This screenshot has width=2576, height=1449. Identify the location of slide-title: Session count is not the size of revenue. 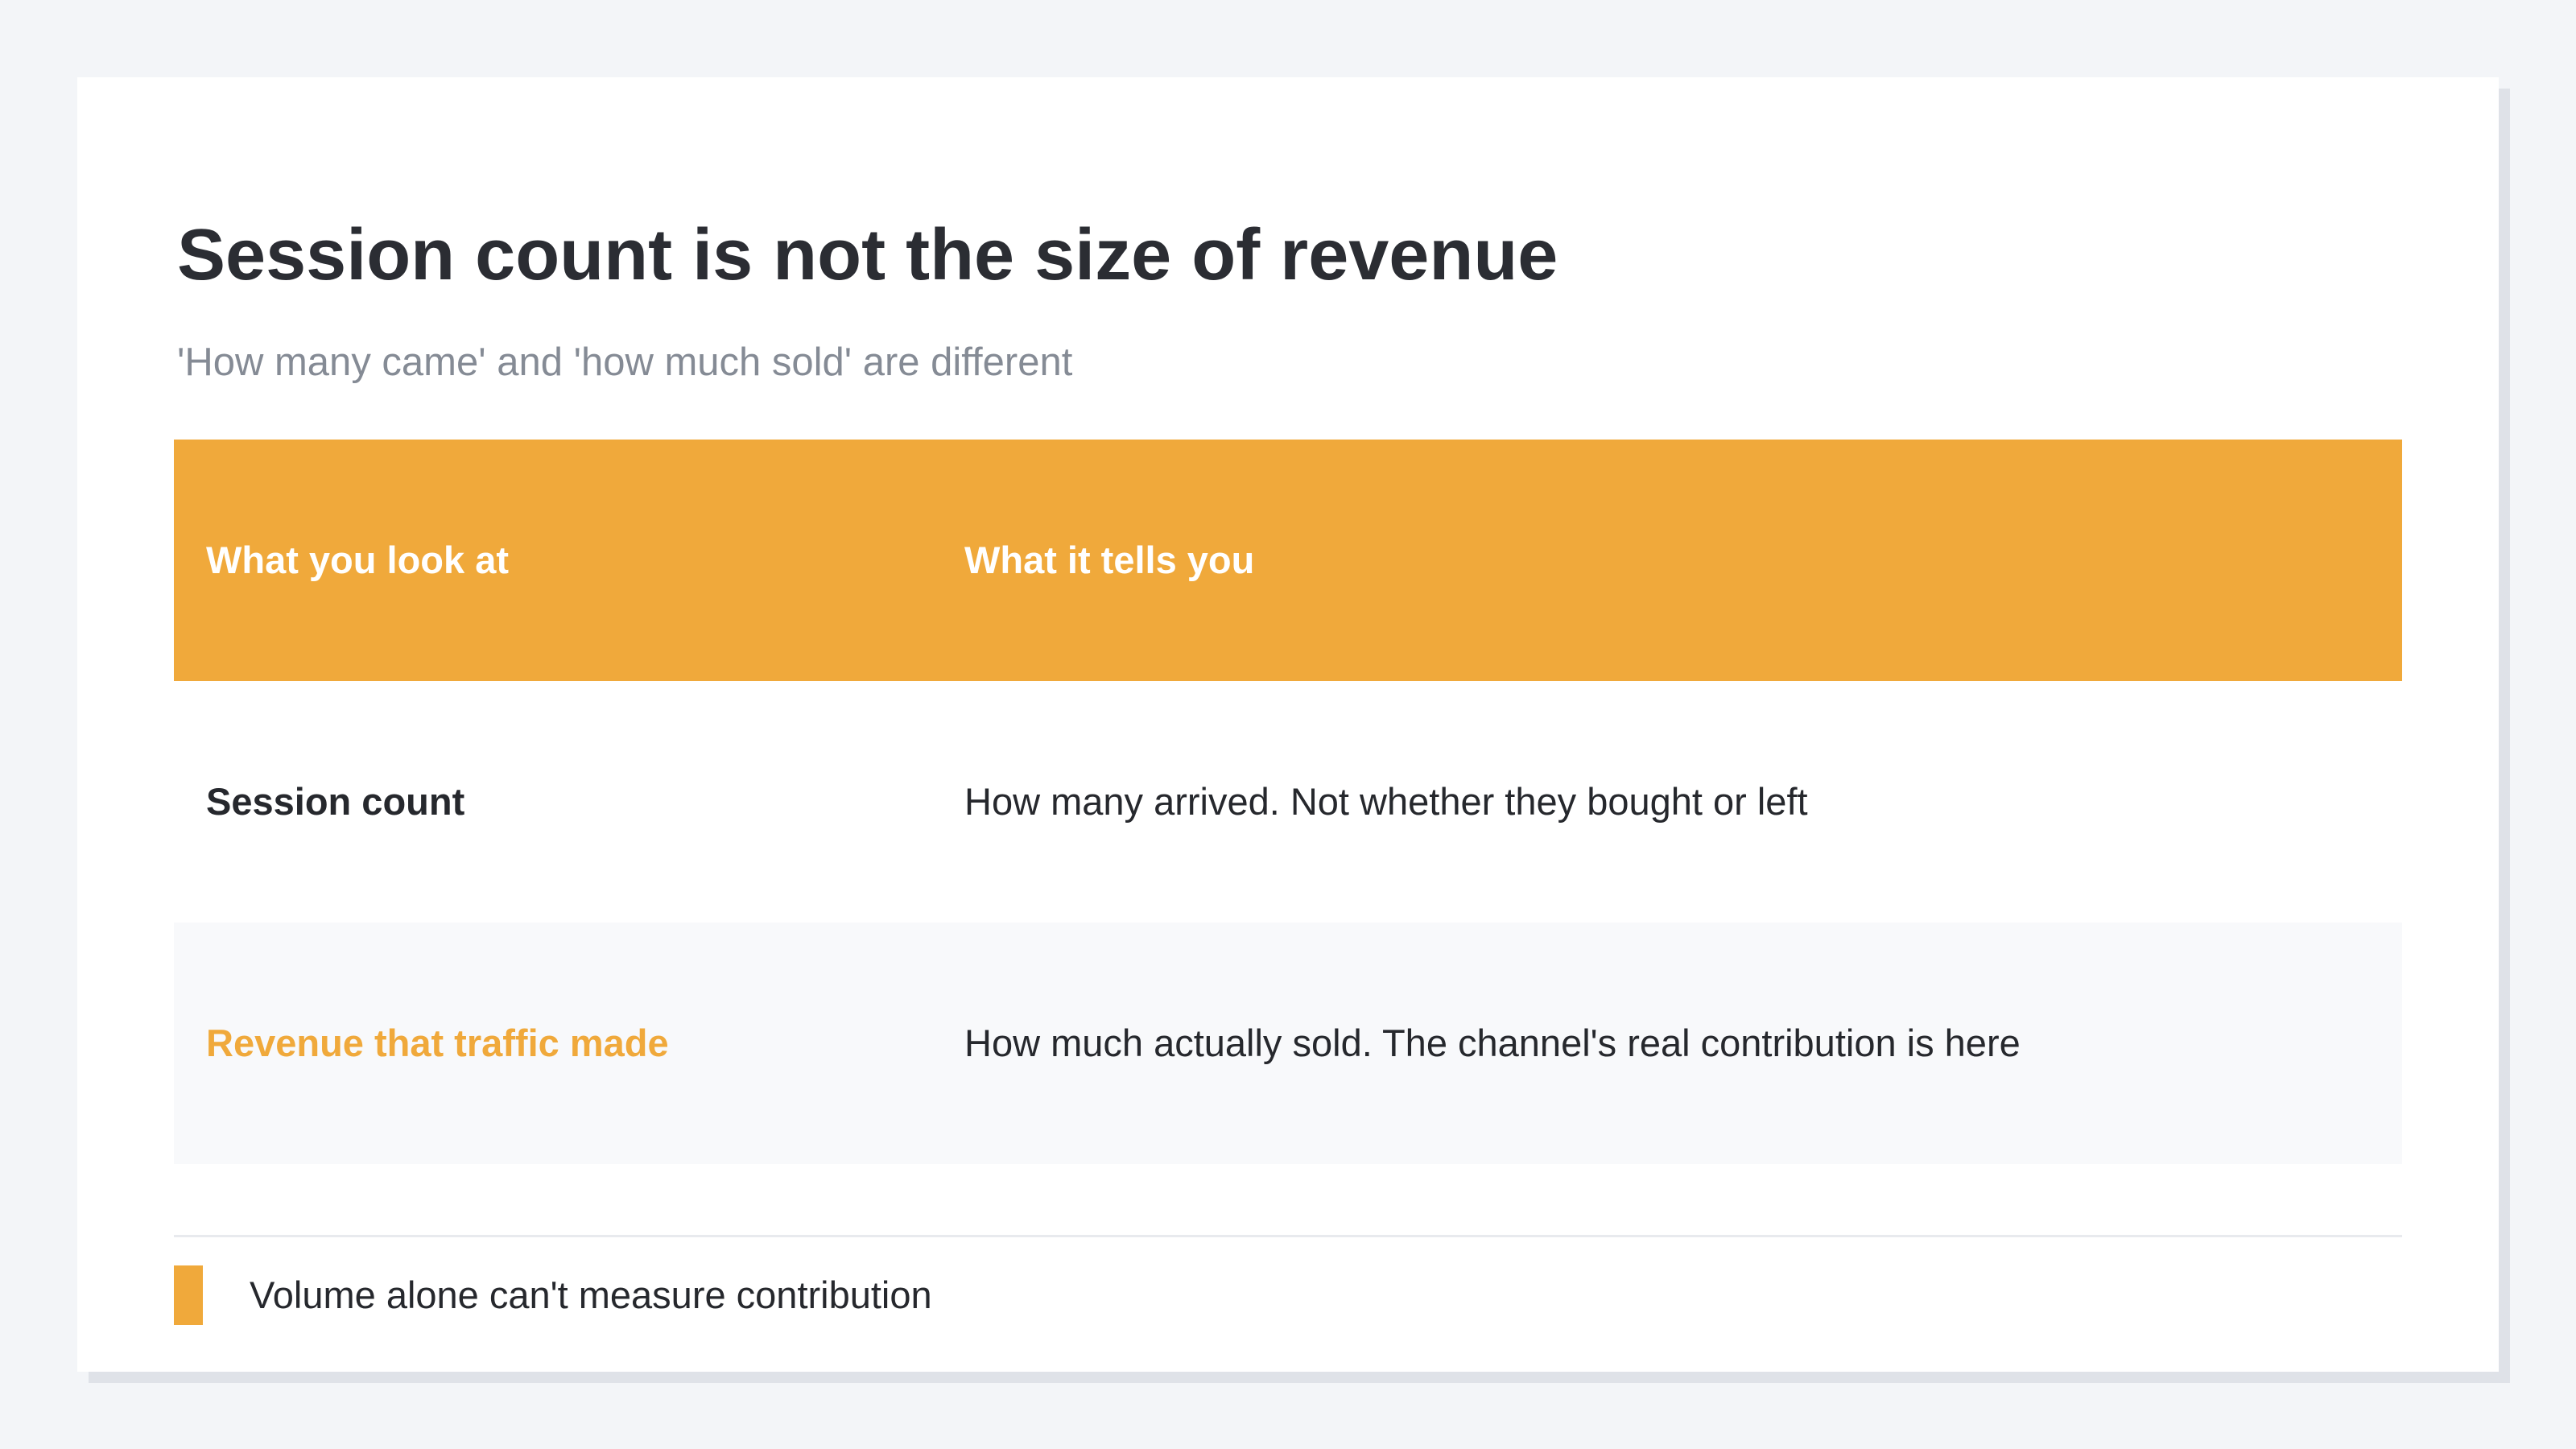
(867, 255).